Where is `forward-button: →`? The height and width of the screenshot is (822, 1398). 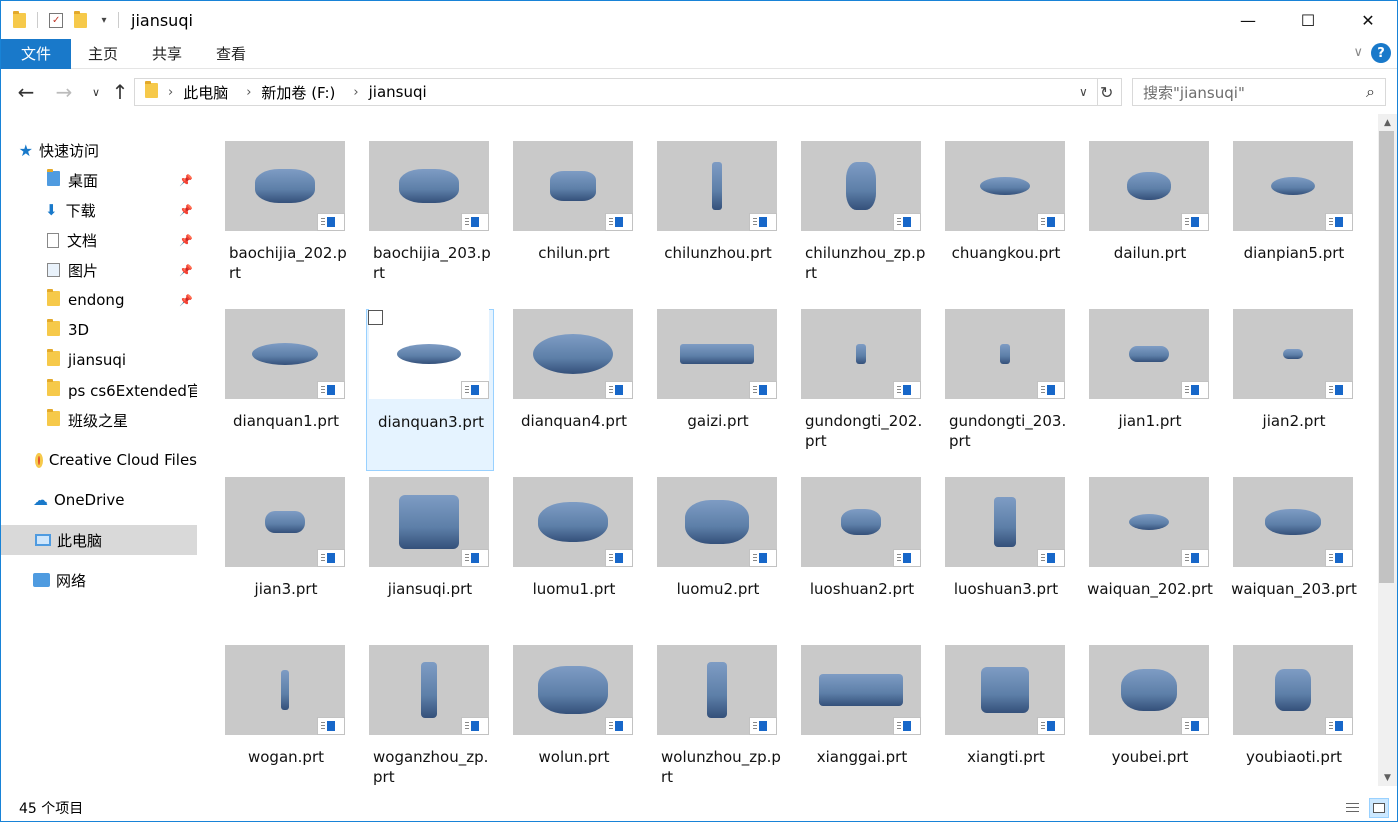 forward-button: → is located at coordinates (64, 92).